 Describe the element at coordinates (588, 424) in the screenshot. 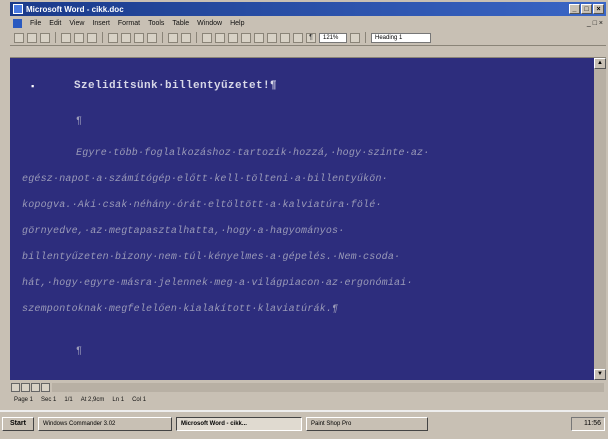

I see `clock: 11:56` at that location.